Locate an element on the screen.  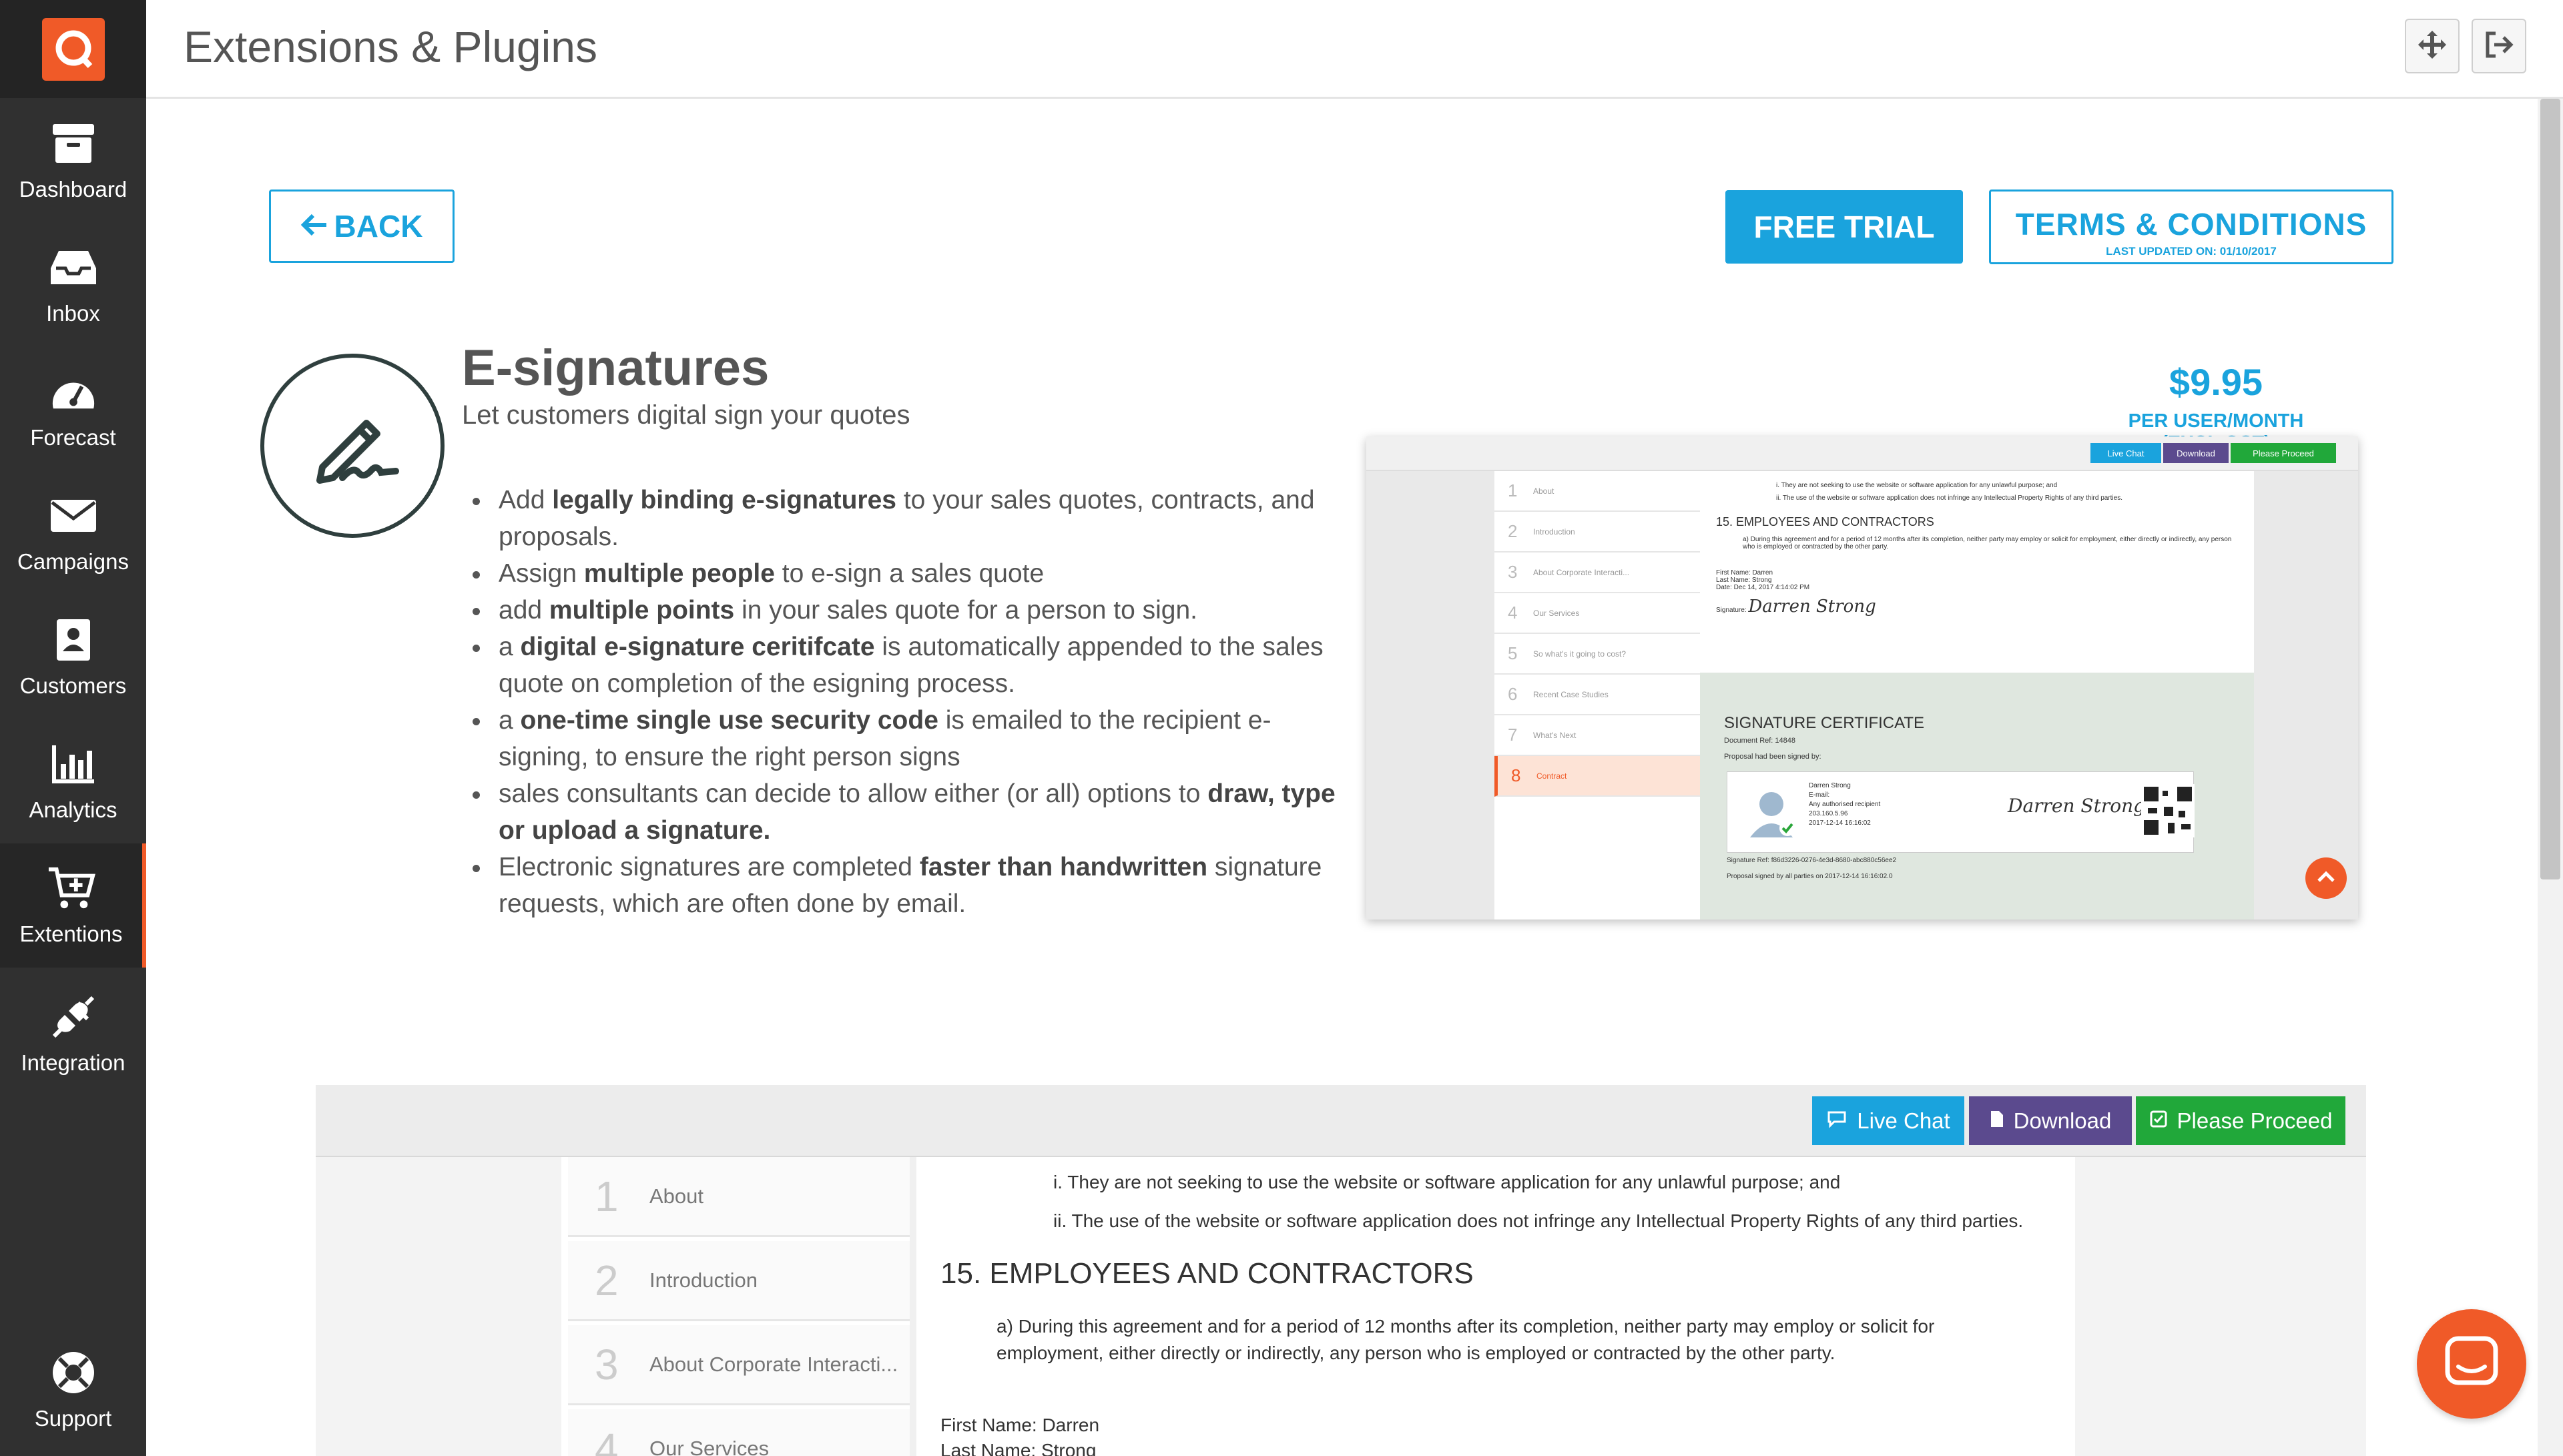
document-icon is located at coordinates (1997, 1121).